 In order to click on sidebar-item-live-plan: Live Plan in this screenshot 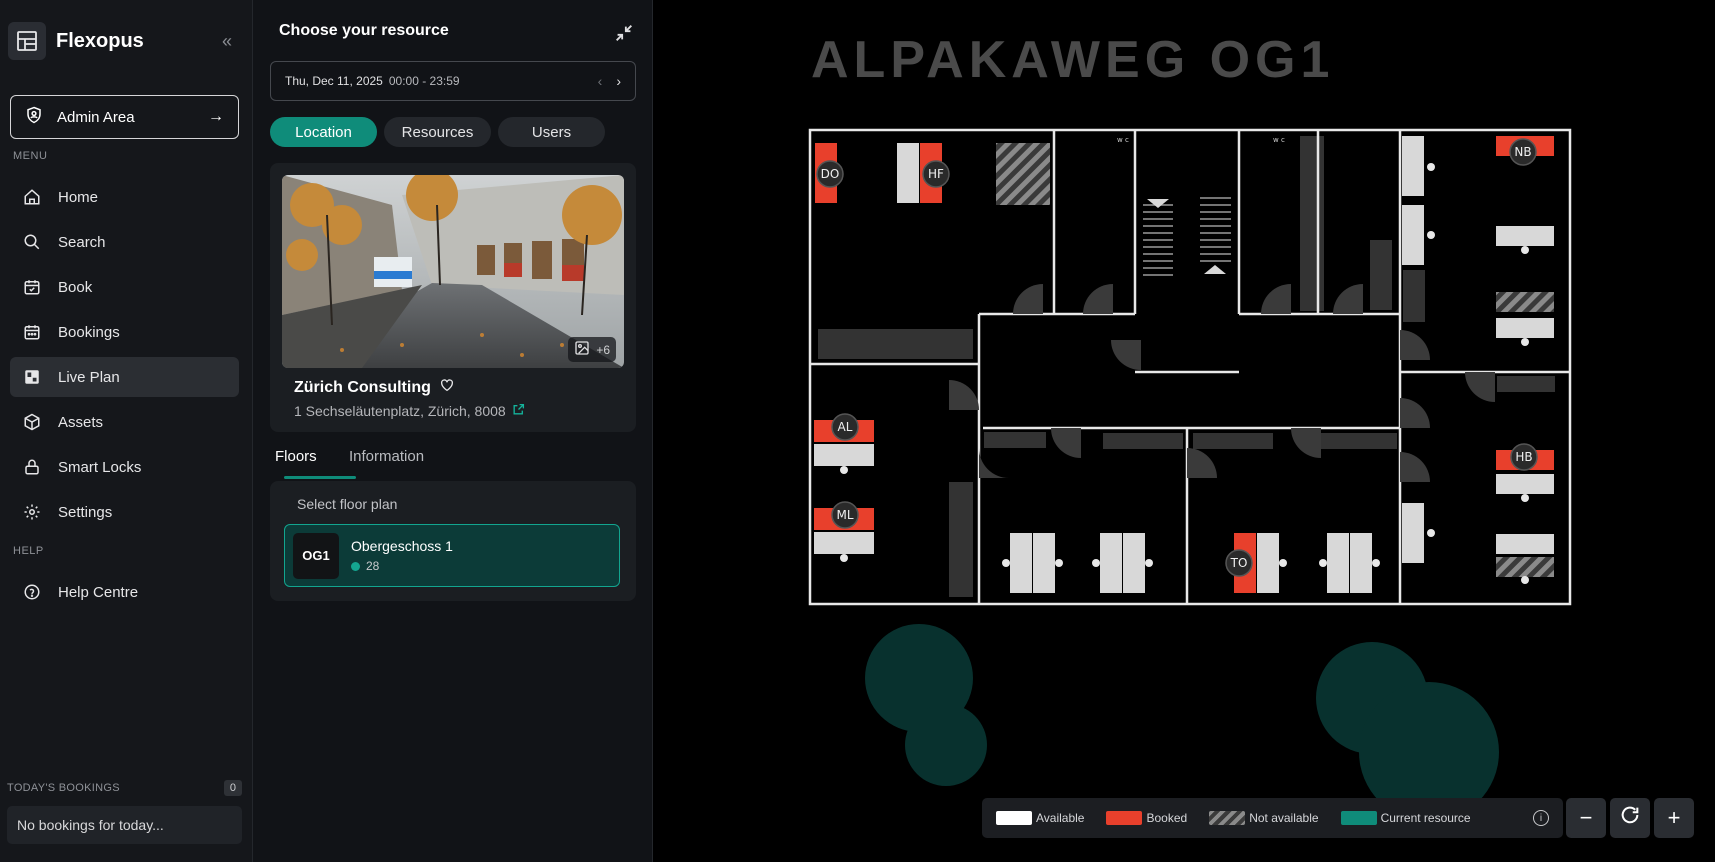, I will do `click(124, 377)`.